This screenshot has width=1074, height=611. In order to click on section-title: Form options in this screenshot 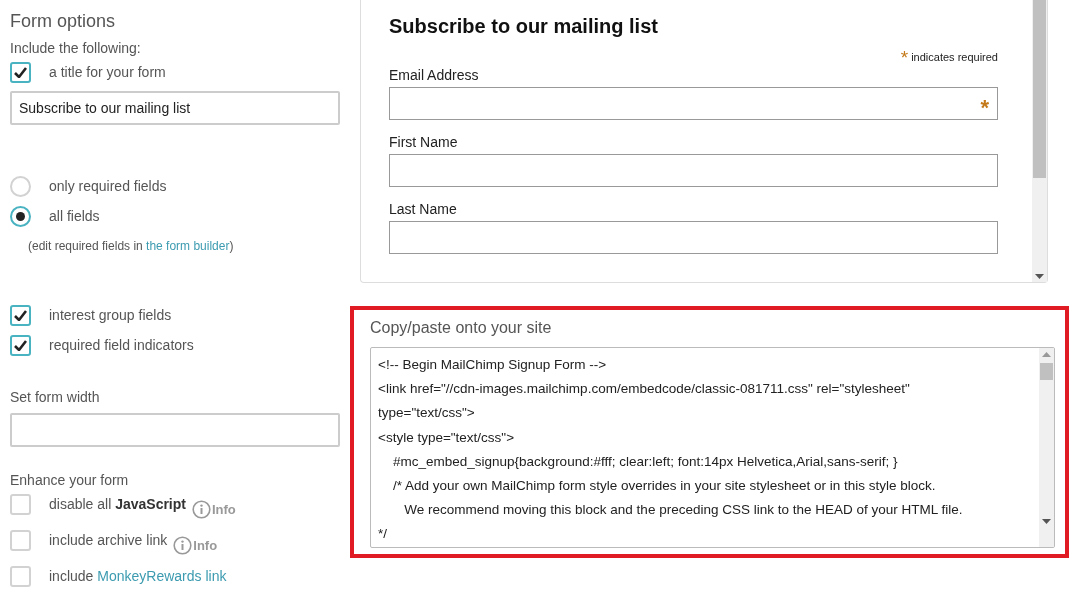, I will do `click(63, 21)`.